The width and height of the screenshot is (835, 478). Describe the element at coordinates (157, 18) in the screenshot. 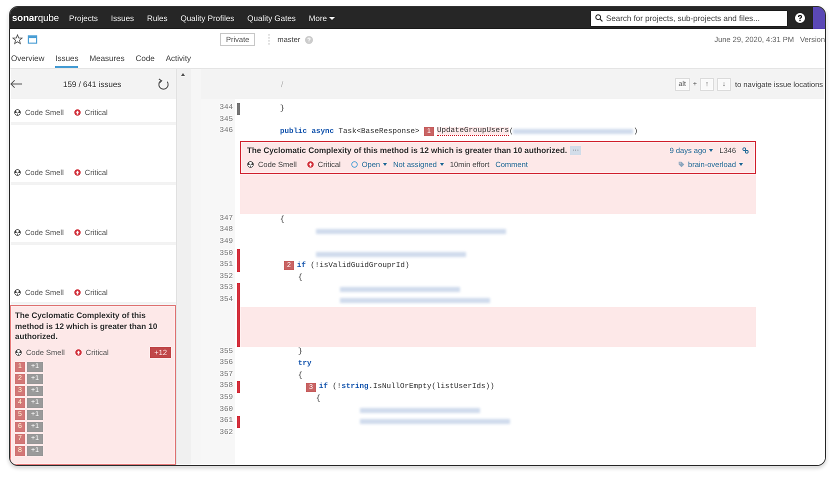

I see `nav-link: Rules` at that location.